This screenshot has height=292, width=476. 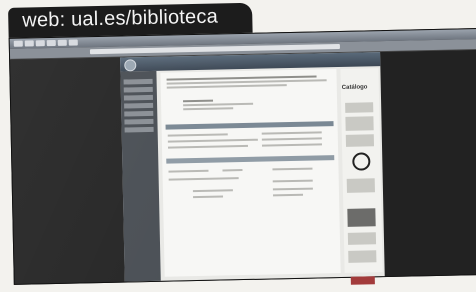 I want to click on site-navigation, so click(x=140, y=176).